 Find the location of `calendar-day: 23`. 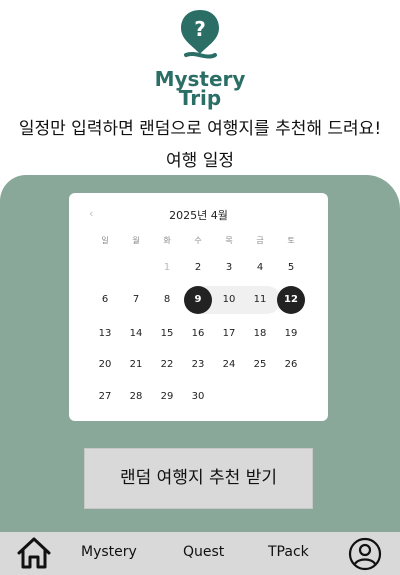

calendar-day: 23 is located at coordinates (198, 365).